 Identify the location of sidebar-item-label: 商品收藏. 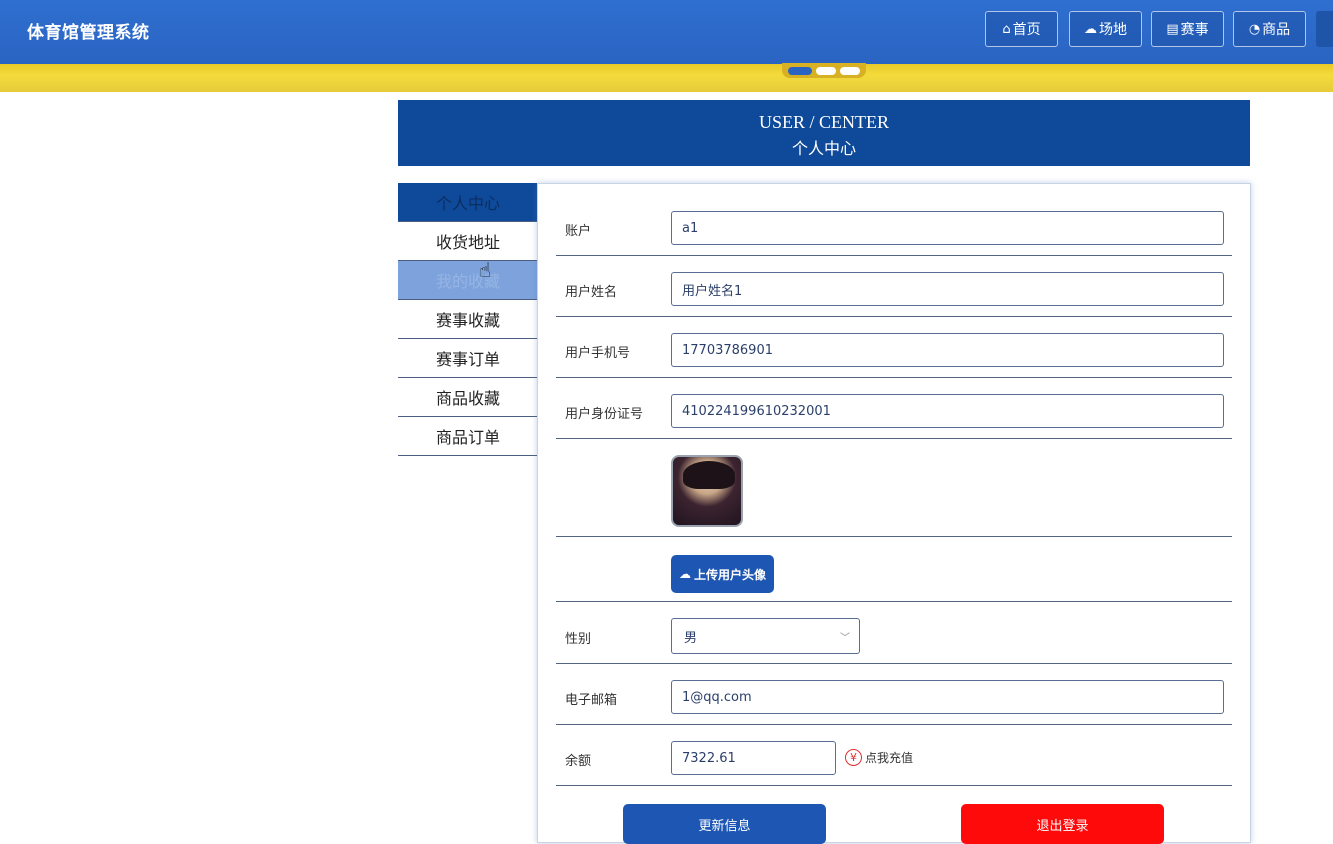
(468, 398).